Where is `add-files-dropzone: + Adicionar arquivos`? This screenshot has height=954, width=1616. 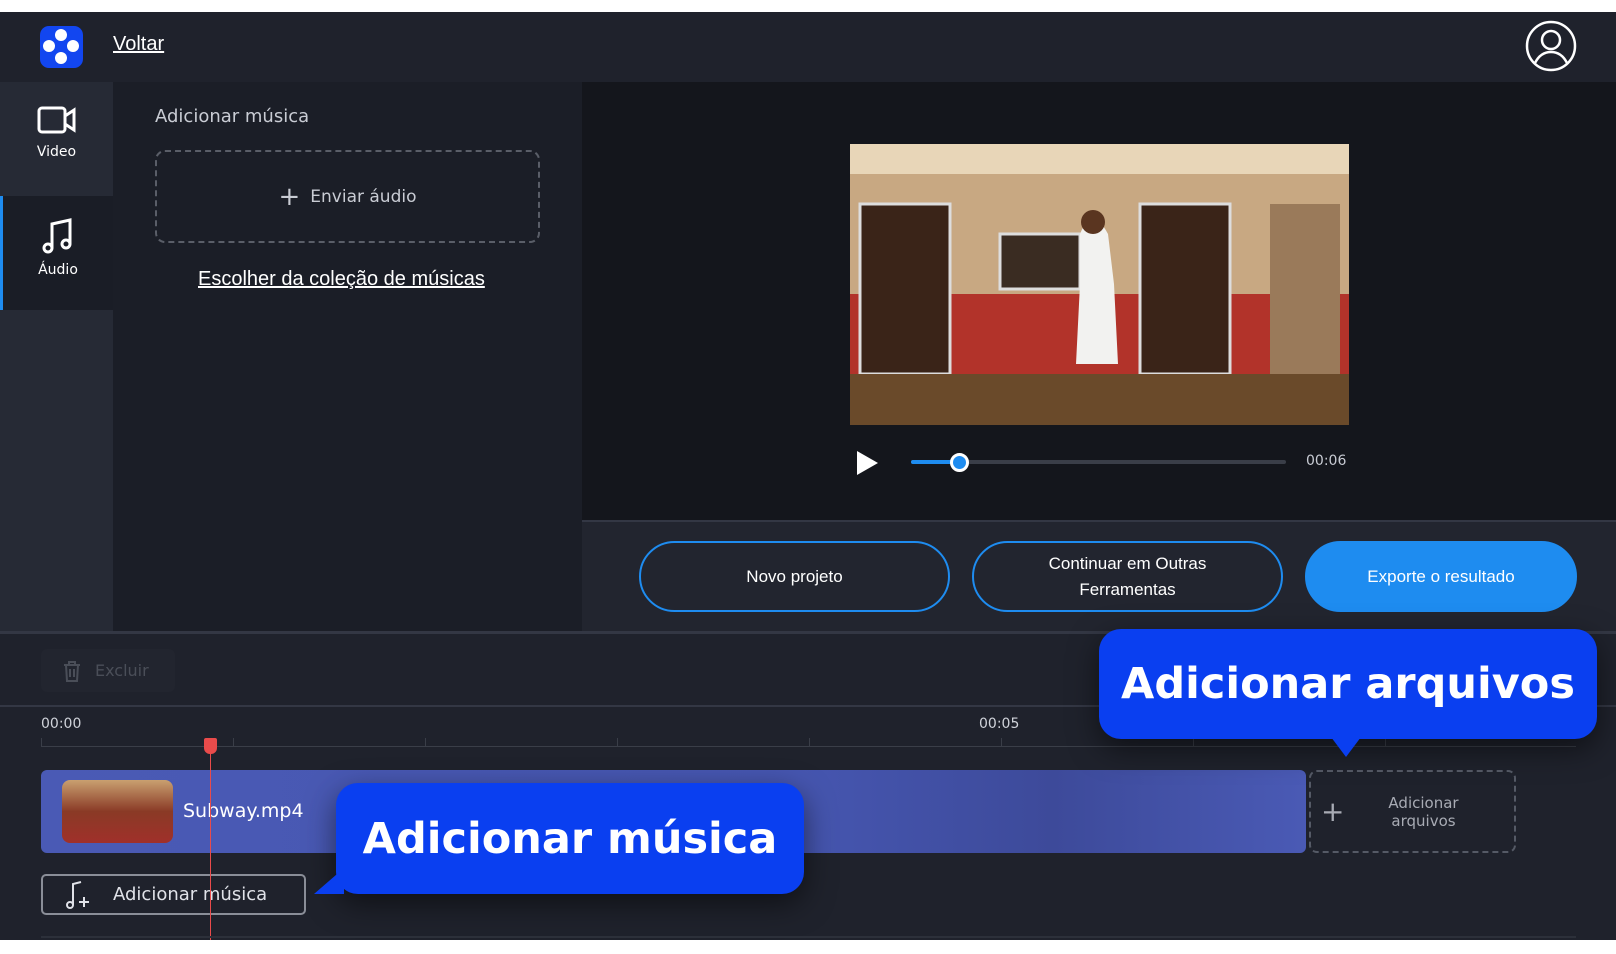 add-files-dropzone: + Adicionar arquivos is located at coordinates (1412, 811).